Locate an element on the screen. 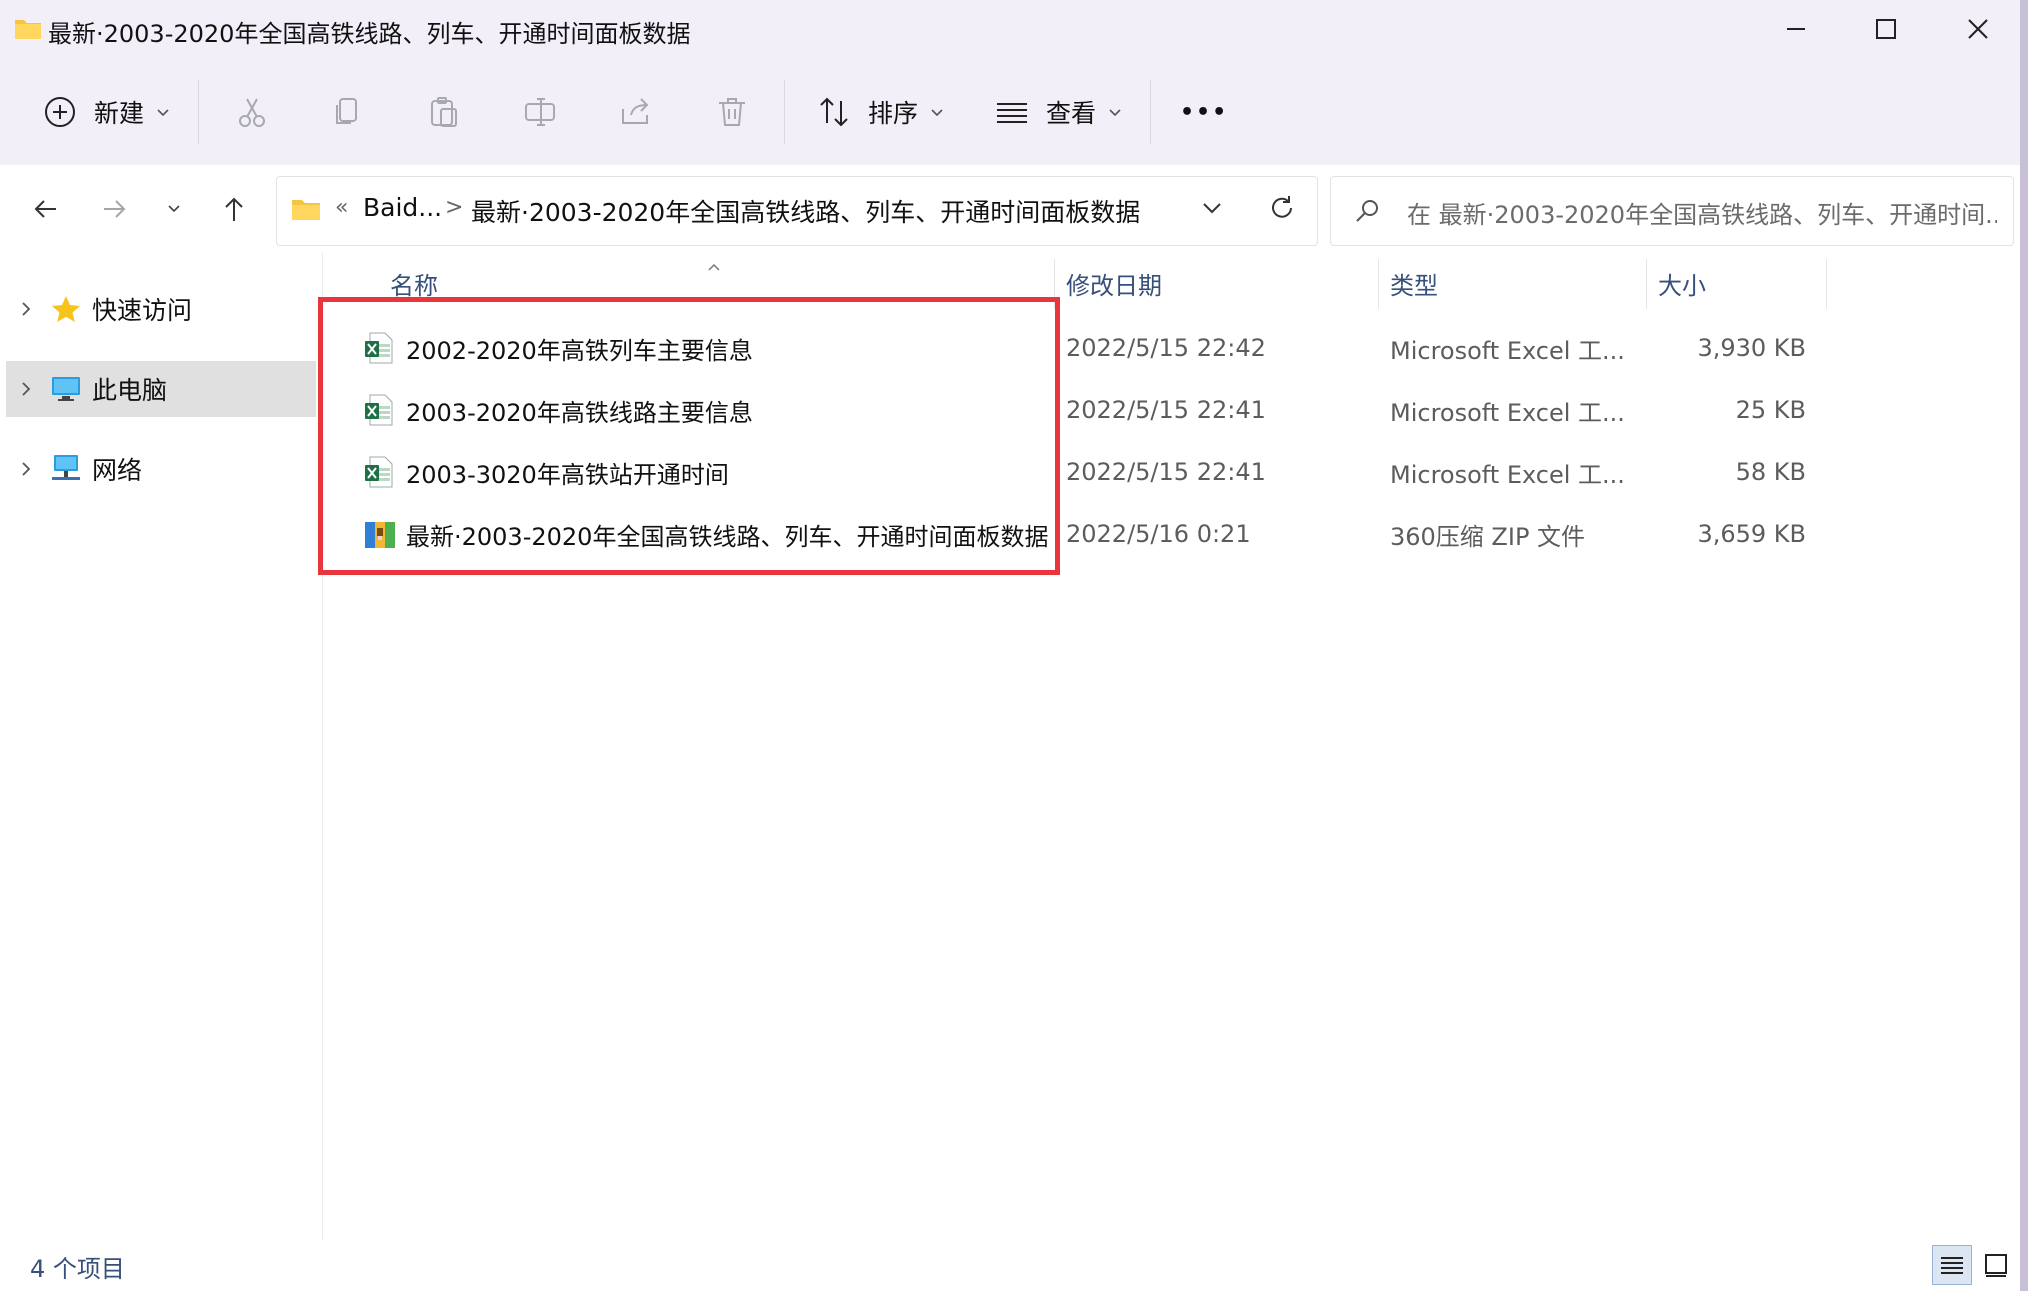 The width and height of the screenshot is (2028, 1291). file-size: 3,659 KB is located at coordinates (1751, 534).